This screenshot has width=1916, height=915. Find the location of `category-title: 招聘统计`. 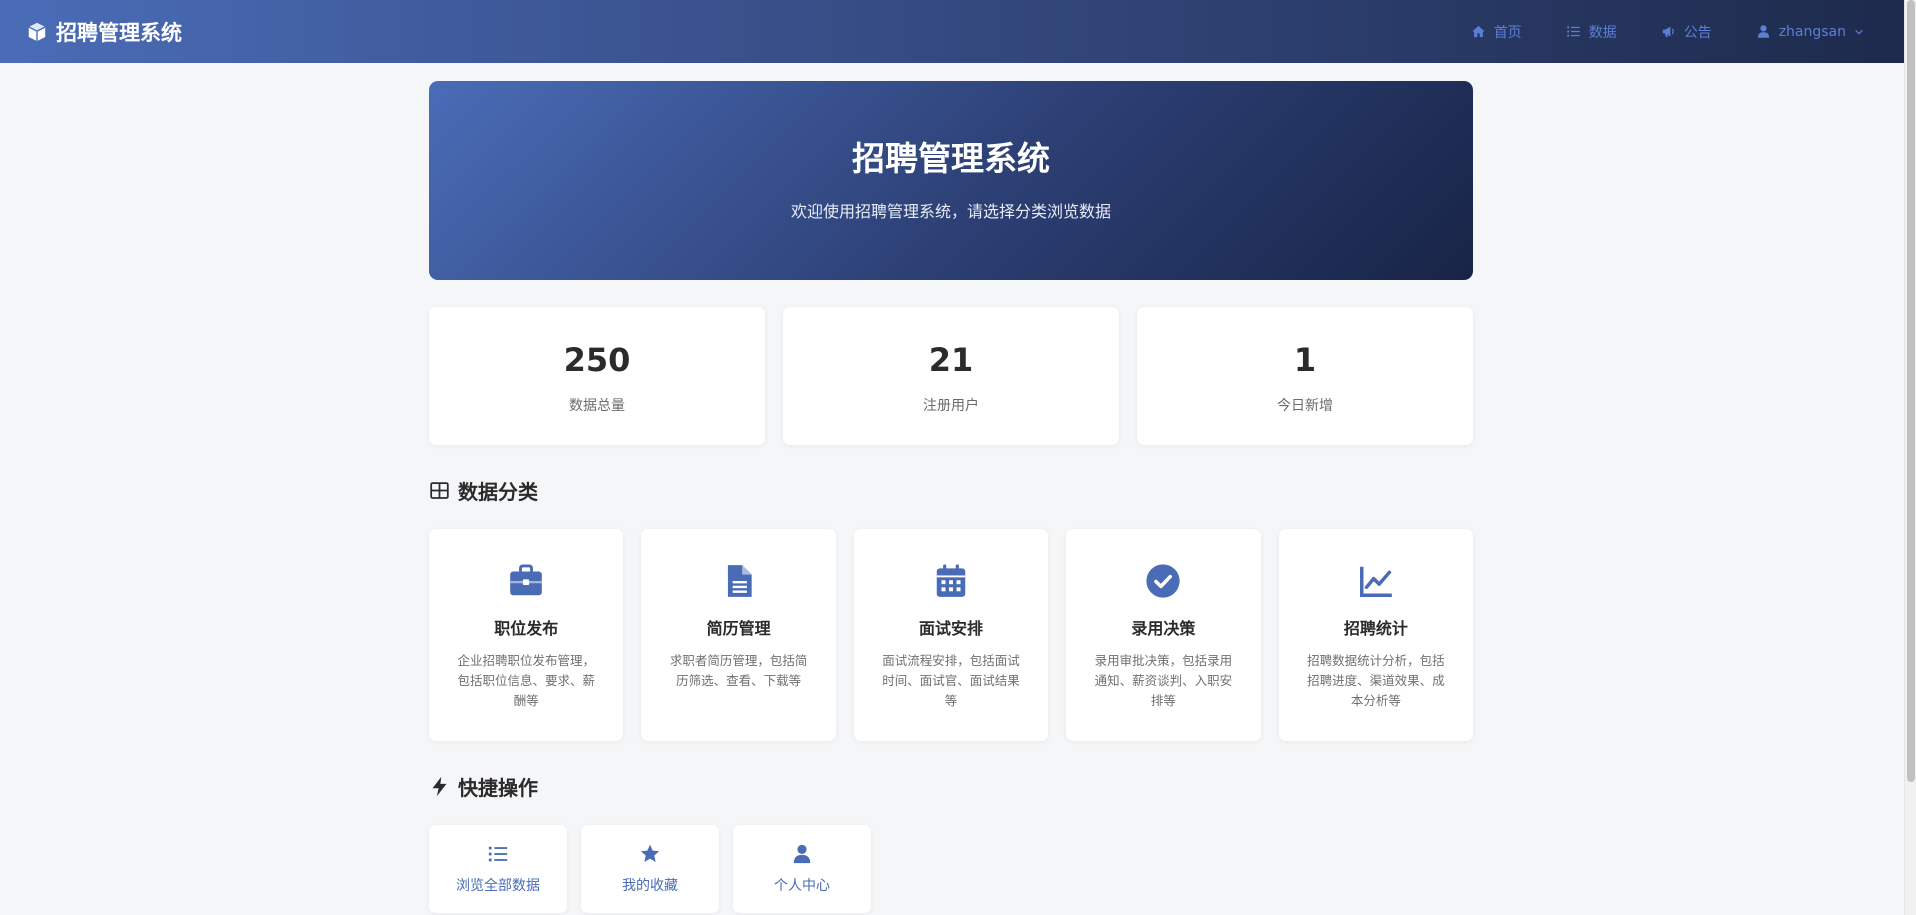

category-title: 招聘统计 is located at coordinates (1375, 628).